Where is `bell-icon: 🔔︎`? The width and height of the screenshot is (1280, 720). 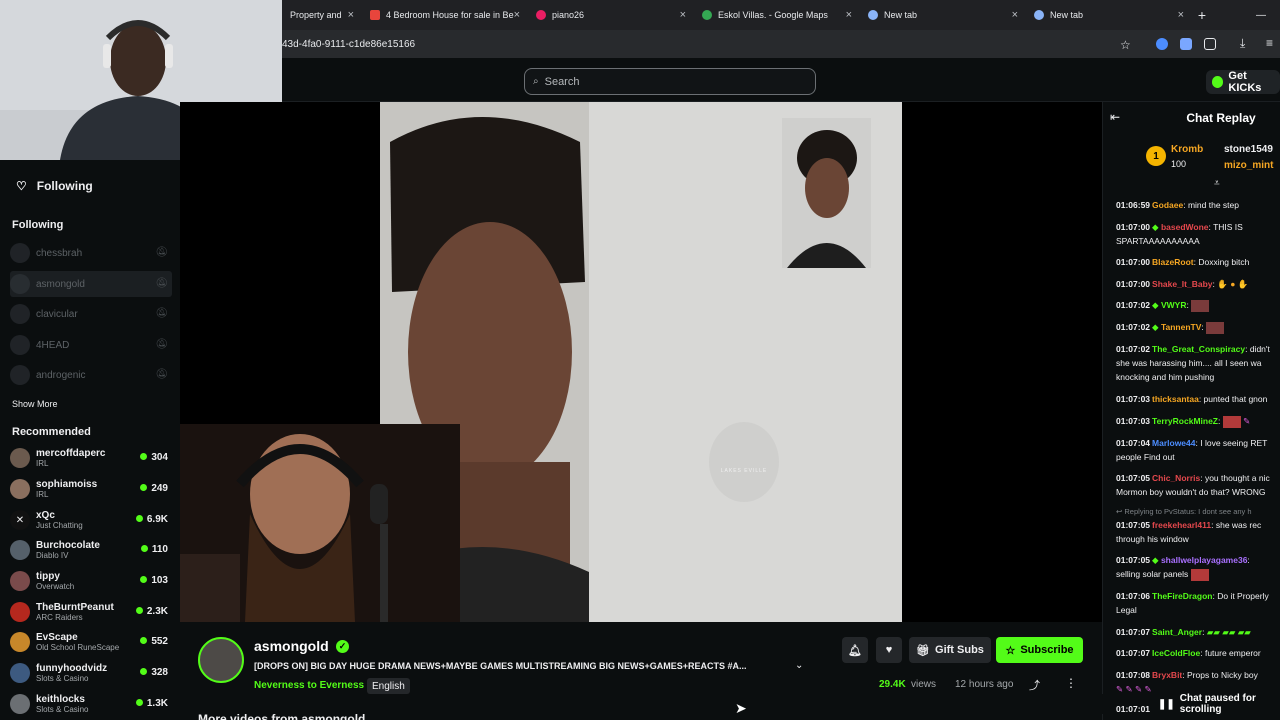
bell-icon: 🔔︎ is located at coordinates (855, 650).